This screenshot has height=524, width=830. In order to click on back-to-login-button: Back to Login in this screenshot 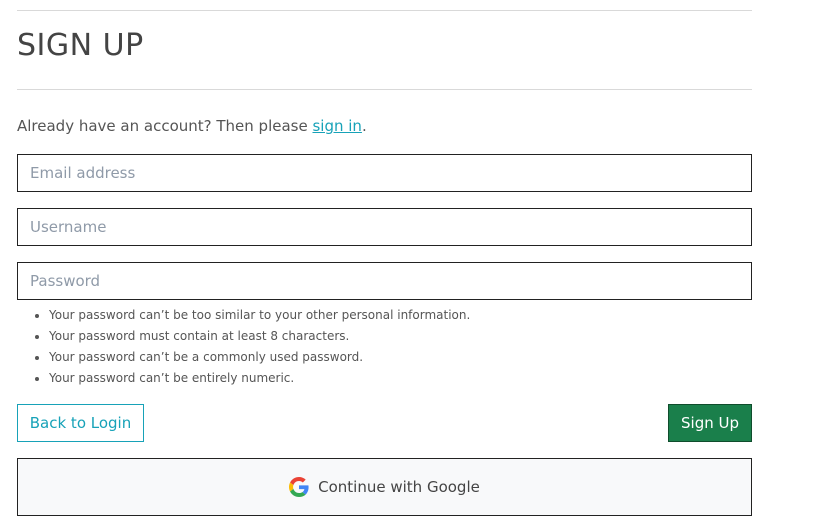, I will do `click(80, 423)`.